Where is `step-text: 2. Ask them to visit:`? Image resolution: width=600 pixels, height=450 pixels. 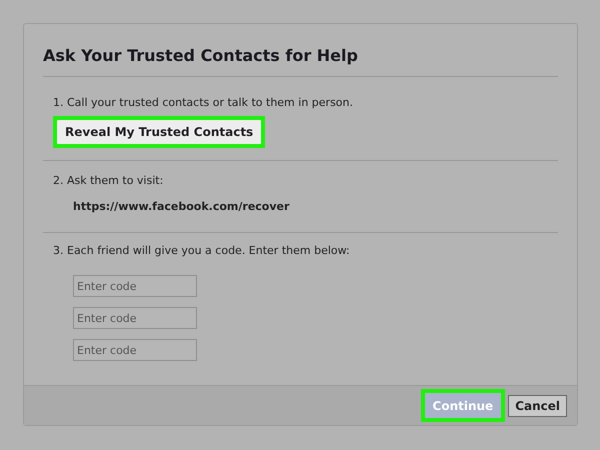
step-text: 2. Ask them to visit: is located at coordinates (108, 180).